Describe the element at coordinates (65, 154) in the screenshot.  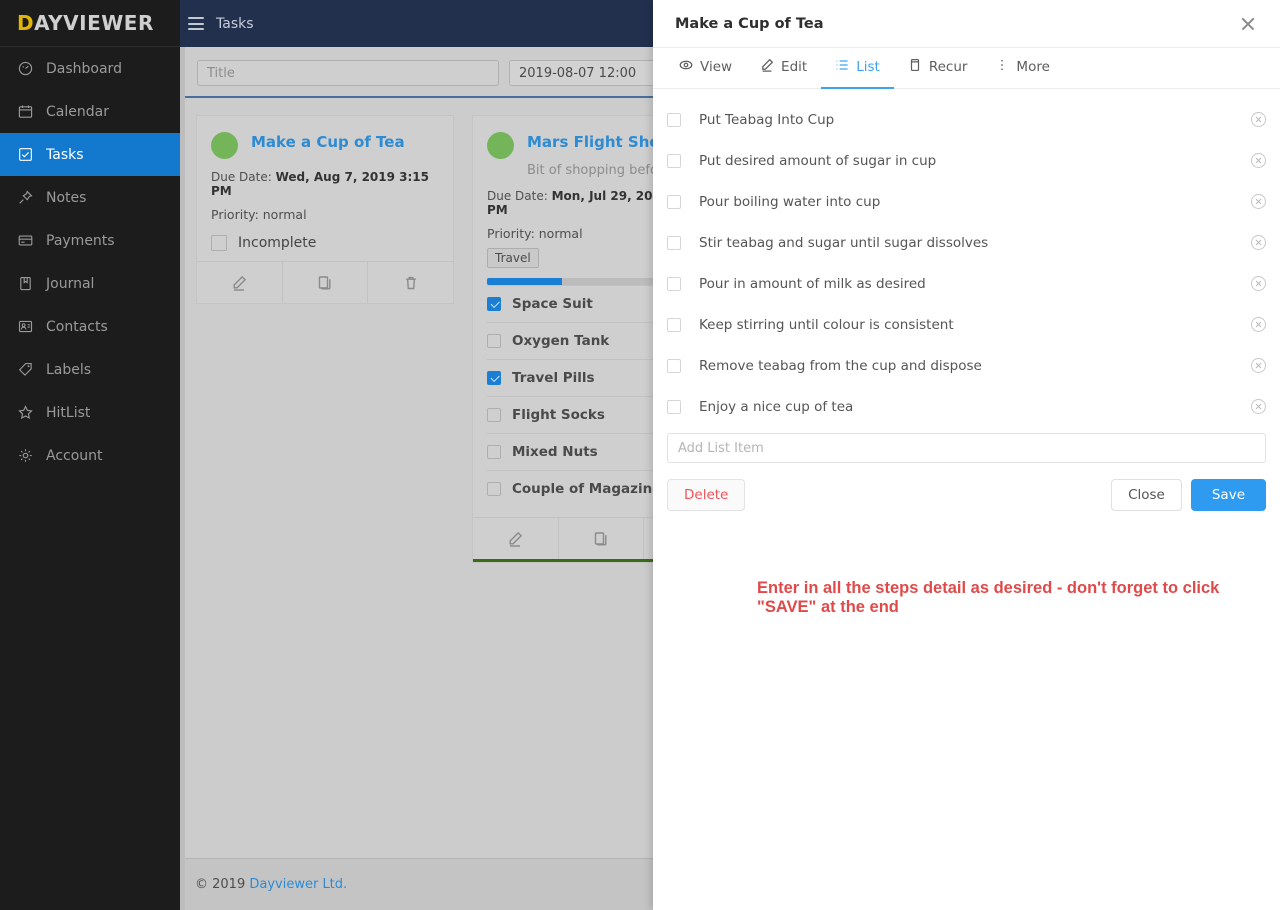
I see `sidebar-label: Tasks` at that location.